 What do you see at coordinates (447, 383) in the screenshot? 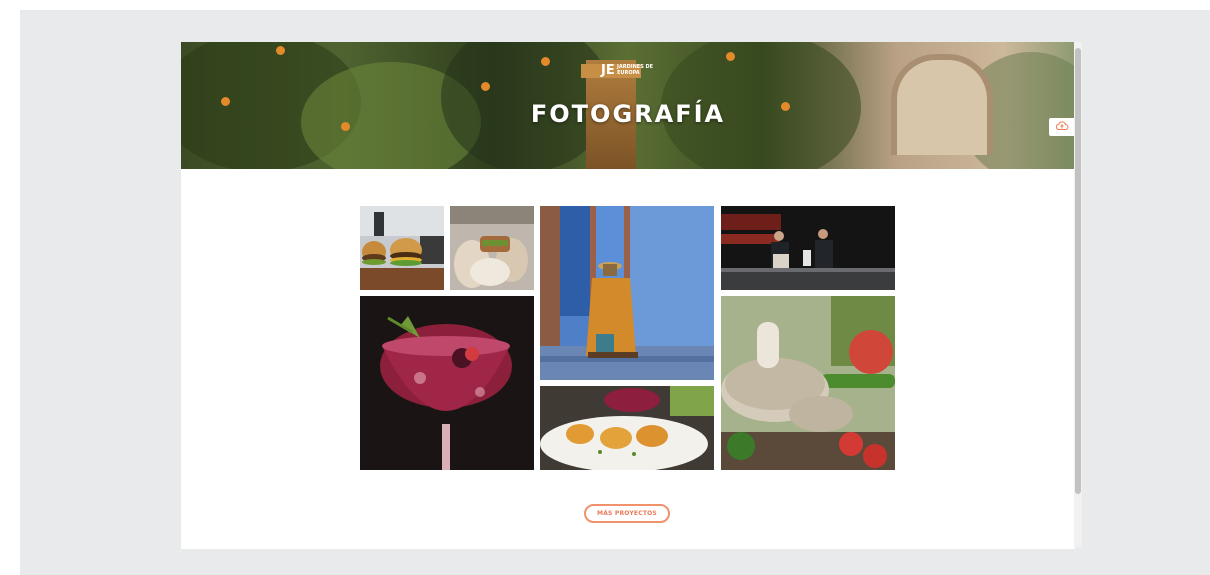
I see `gallery-photo-red-cocktail` at bounding box center [447, 383].